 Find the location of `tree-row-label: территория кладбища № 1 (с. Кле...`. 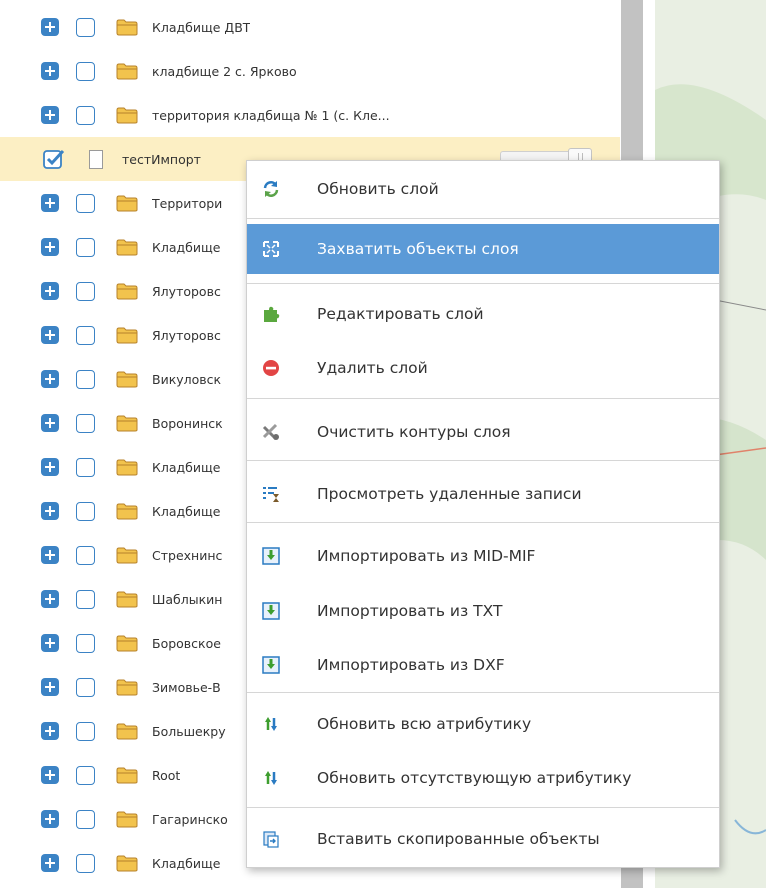

tree-row-label: территория кладбища № 1 (с. Кле... is located at coordinates (271, 115).